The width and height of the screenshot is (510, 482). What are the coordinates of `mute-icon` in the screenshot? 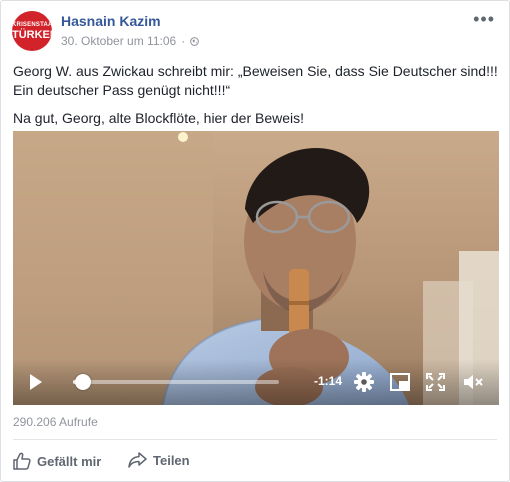 It's located at (473, 382).